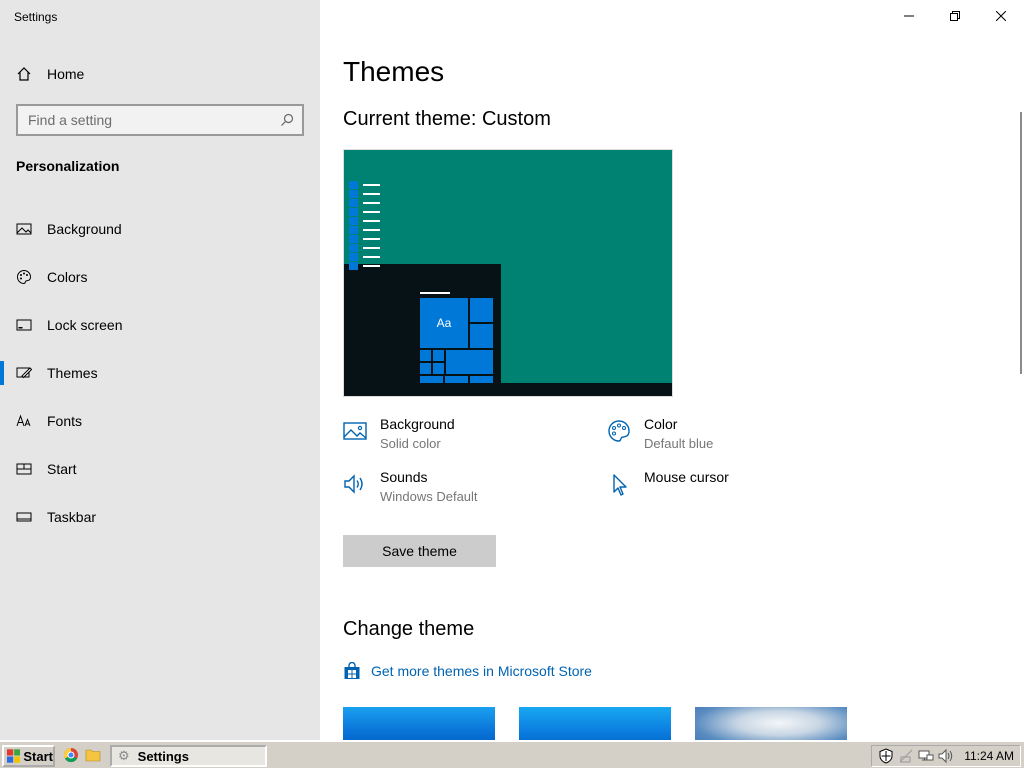 This screenshot has width=1024, height=768. What do you see at coordinates (14, 756) in the screenshot?
I see `windows-logo-icon` at bounding box center [14, 756].